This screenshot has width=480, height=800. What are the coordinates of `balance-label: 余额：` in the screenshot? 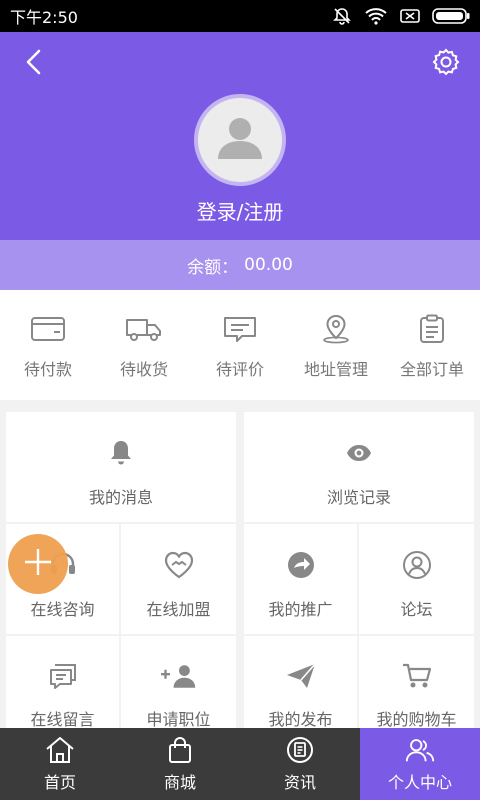 It's located at (213, 267).